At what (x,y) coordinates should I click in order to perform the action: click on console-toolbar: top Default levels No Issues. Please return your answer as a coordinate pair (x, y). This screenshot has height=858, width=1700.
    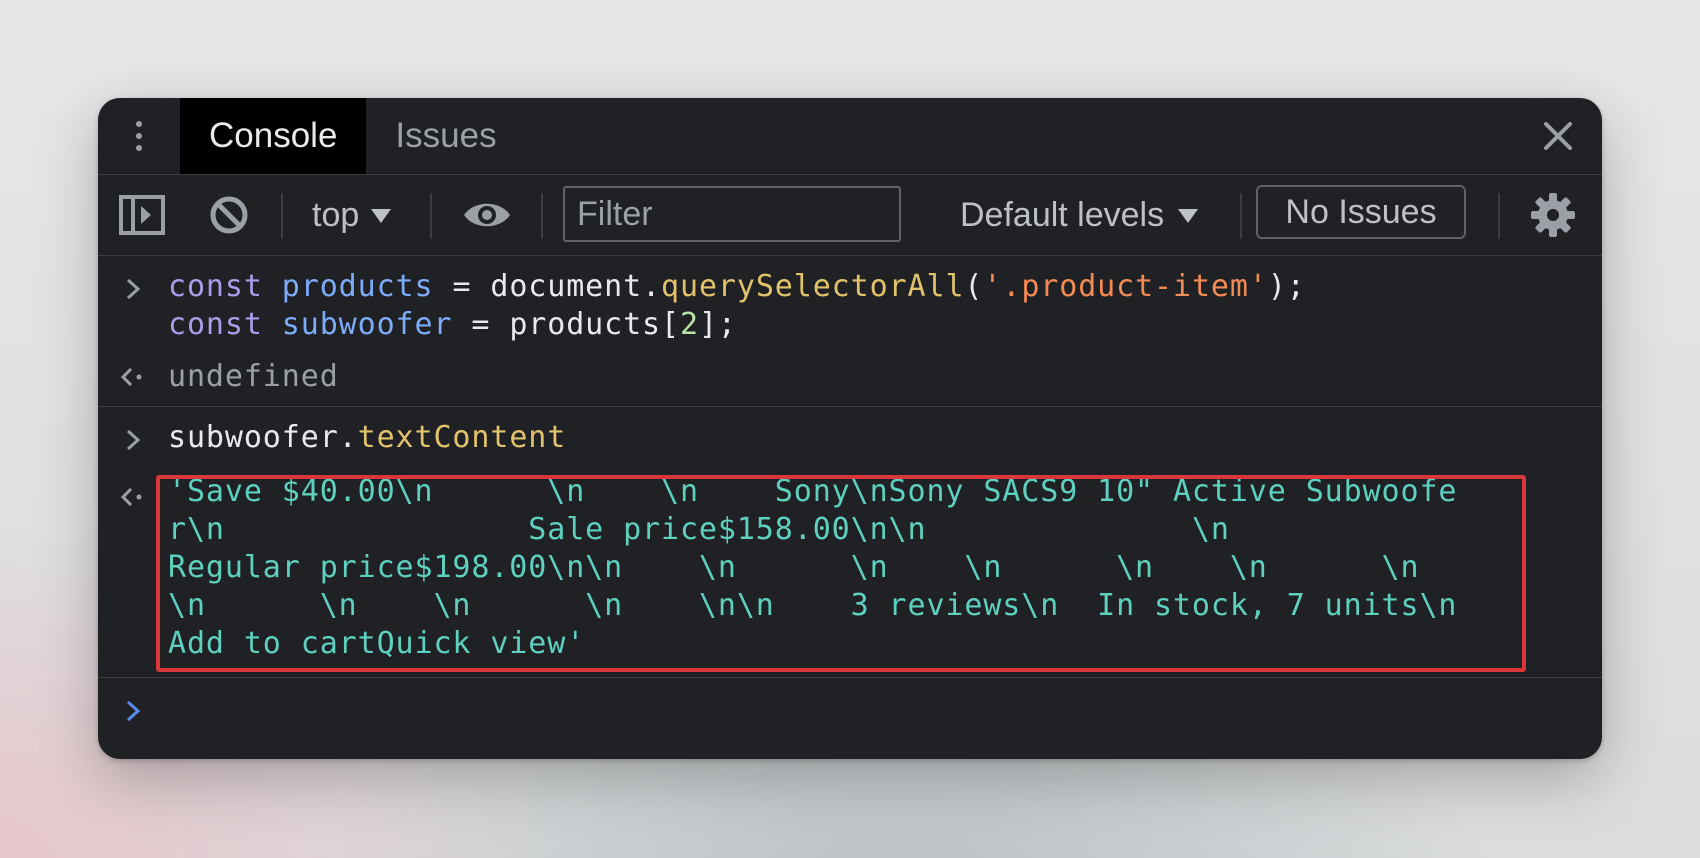
    Looking at the image, I should click on (850, 215).